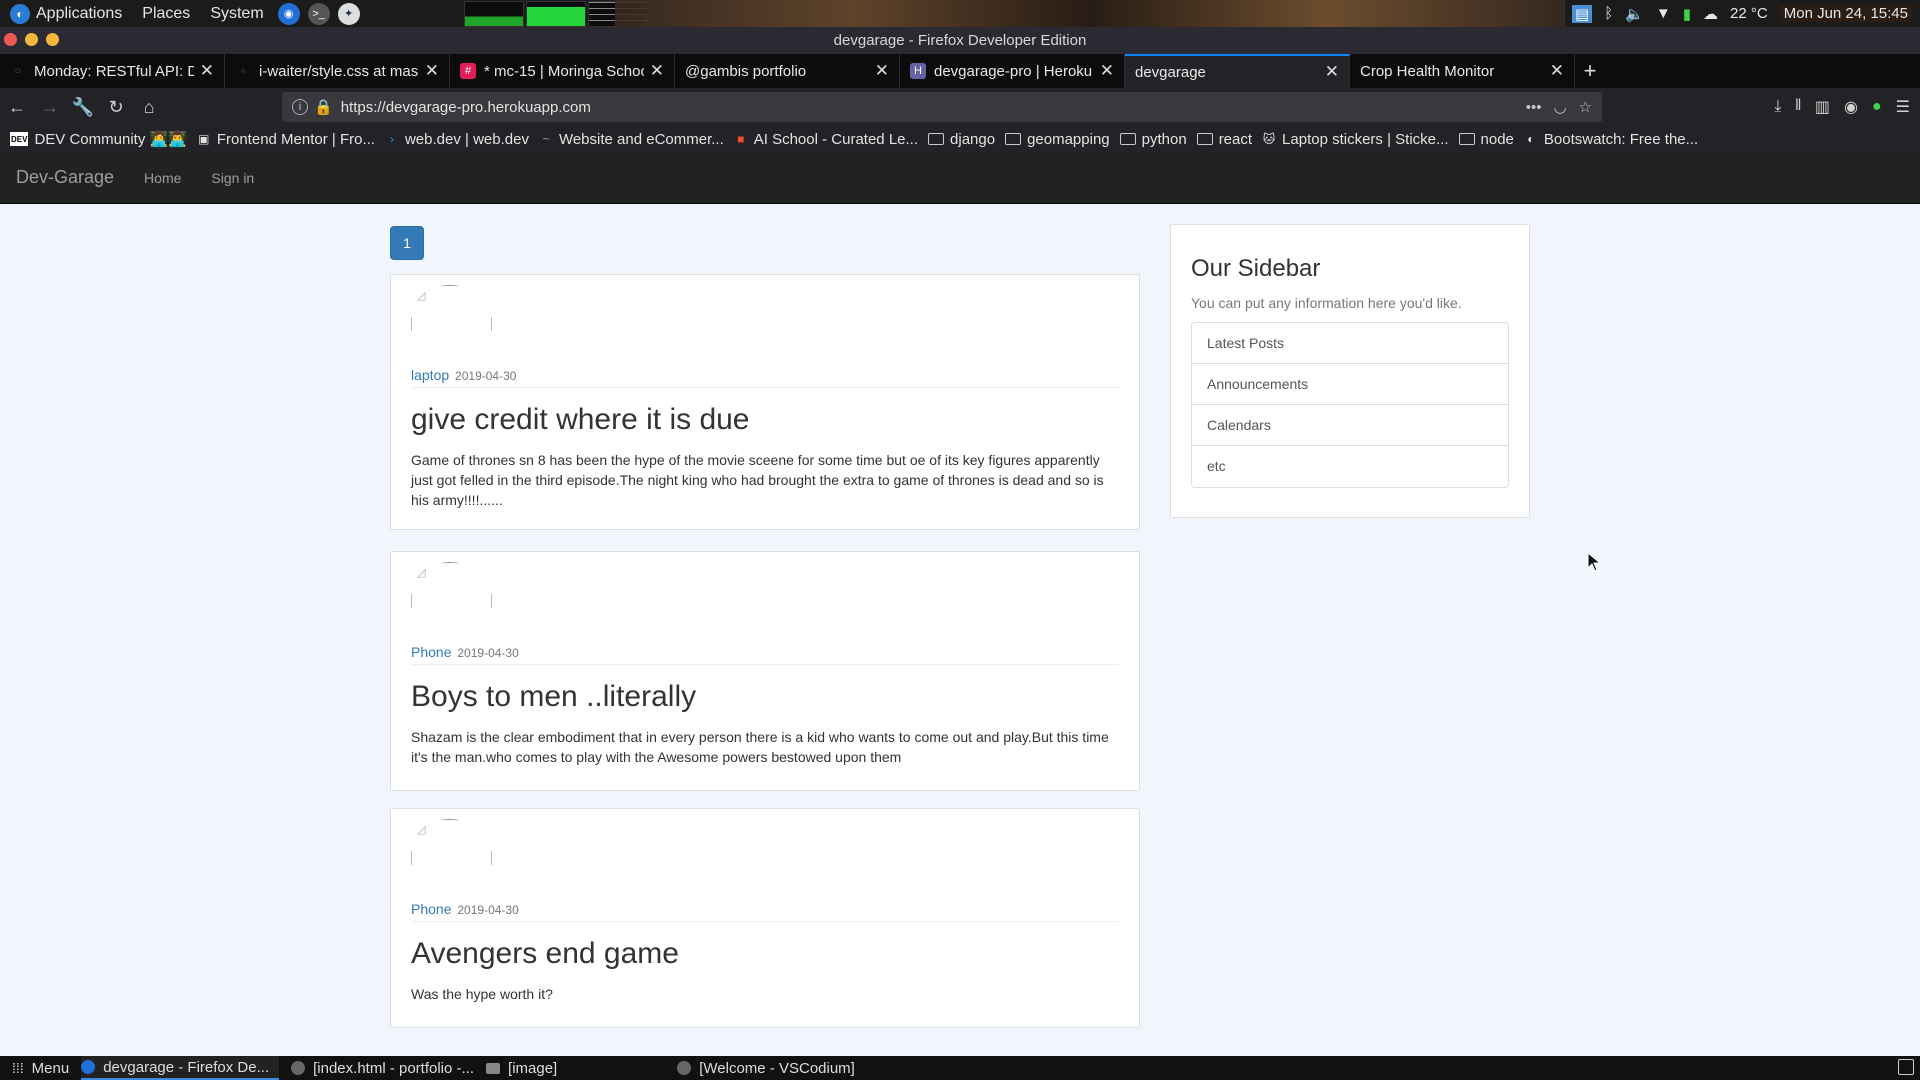 This screenshot has height=1080, width=1920. Describe the element at coordinates (31, 39) in the screenshot. I see `minimize-window-button` at that location.